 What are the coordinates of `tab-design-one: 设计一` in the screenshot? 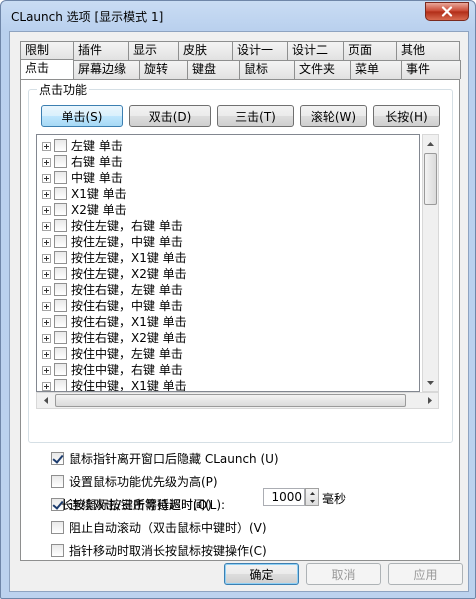 It's located at (260, 50).